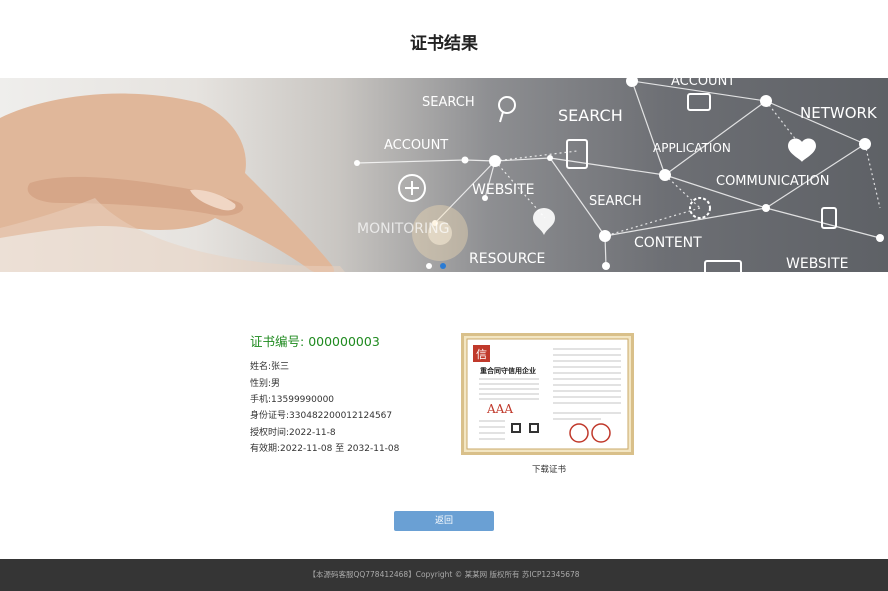 The image size is (888, 591). What do you see at coordinates (344, 341) in the screenshot?
I see `certificate-number-value: 000000003` at bounding box center [344, 341].